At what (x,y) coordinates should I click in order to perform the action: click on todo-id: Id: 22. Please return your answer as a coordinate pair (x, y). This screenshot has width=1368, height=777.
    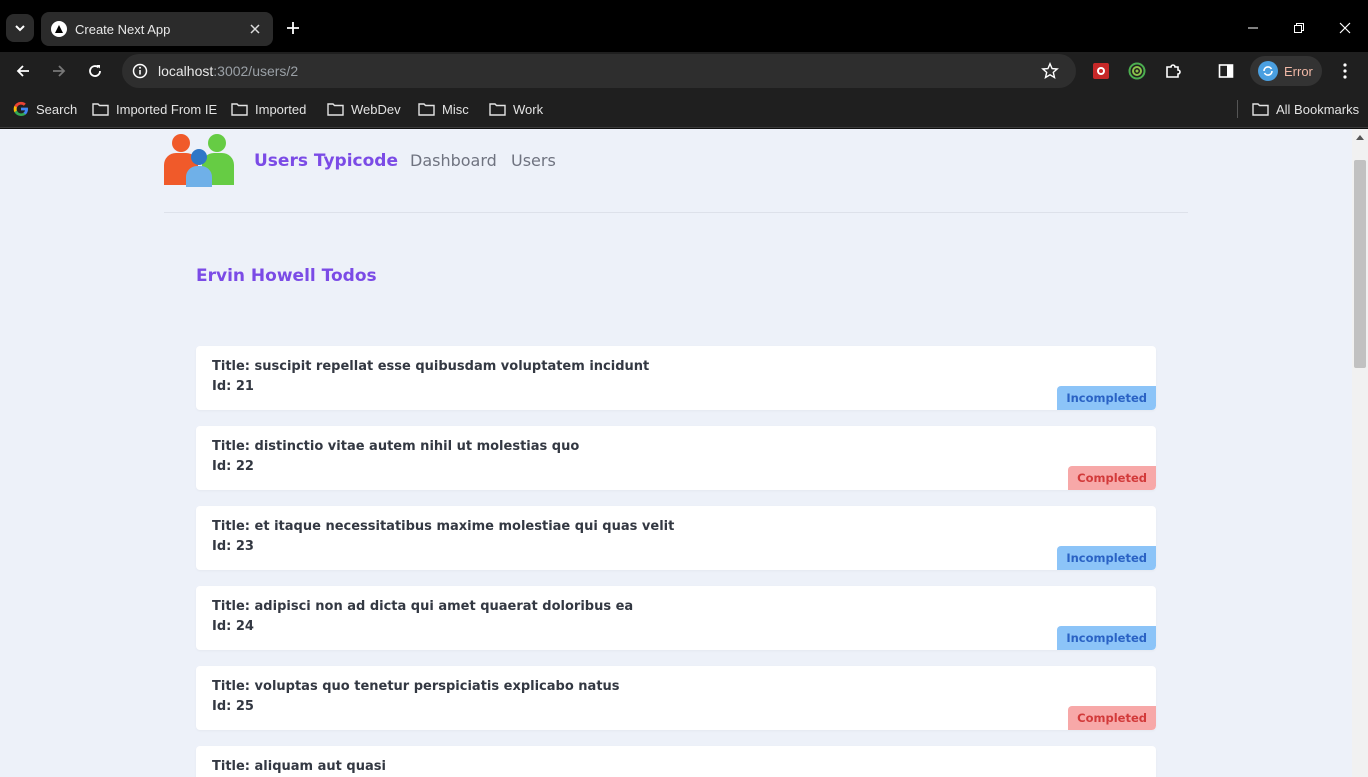
    Looking at the image, I should click on (233, 466).